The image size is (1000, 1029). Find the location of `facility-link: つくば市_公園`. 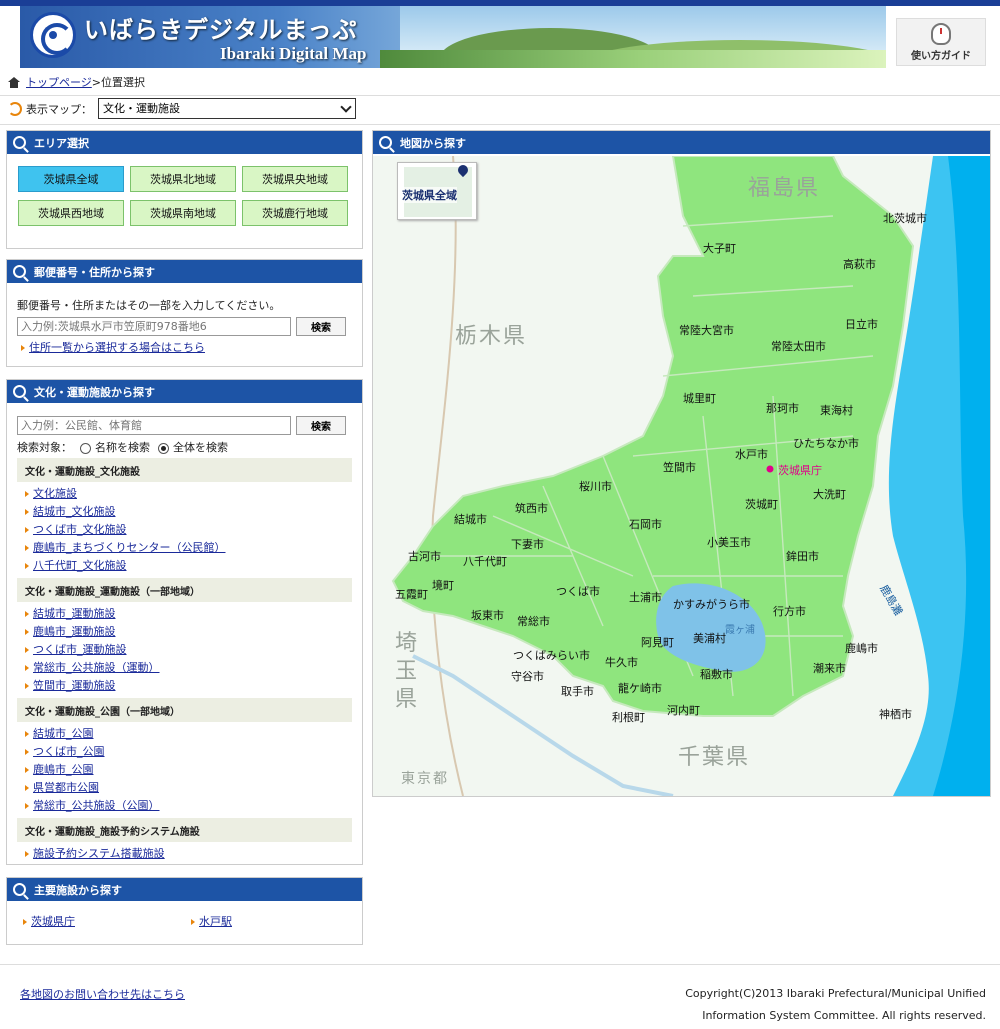

facility-link: つくば市_公園 is located at coordinates (69, 751).